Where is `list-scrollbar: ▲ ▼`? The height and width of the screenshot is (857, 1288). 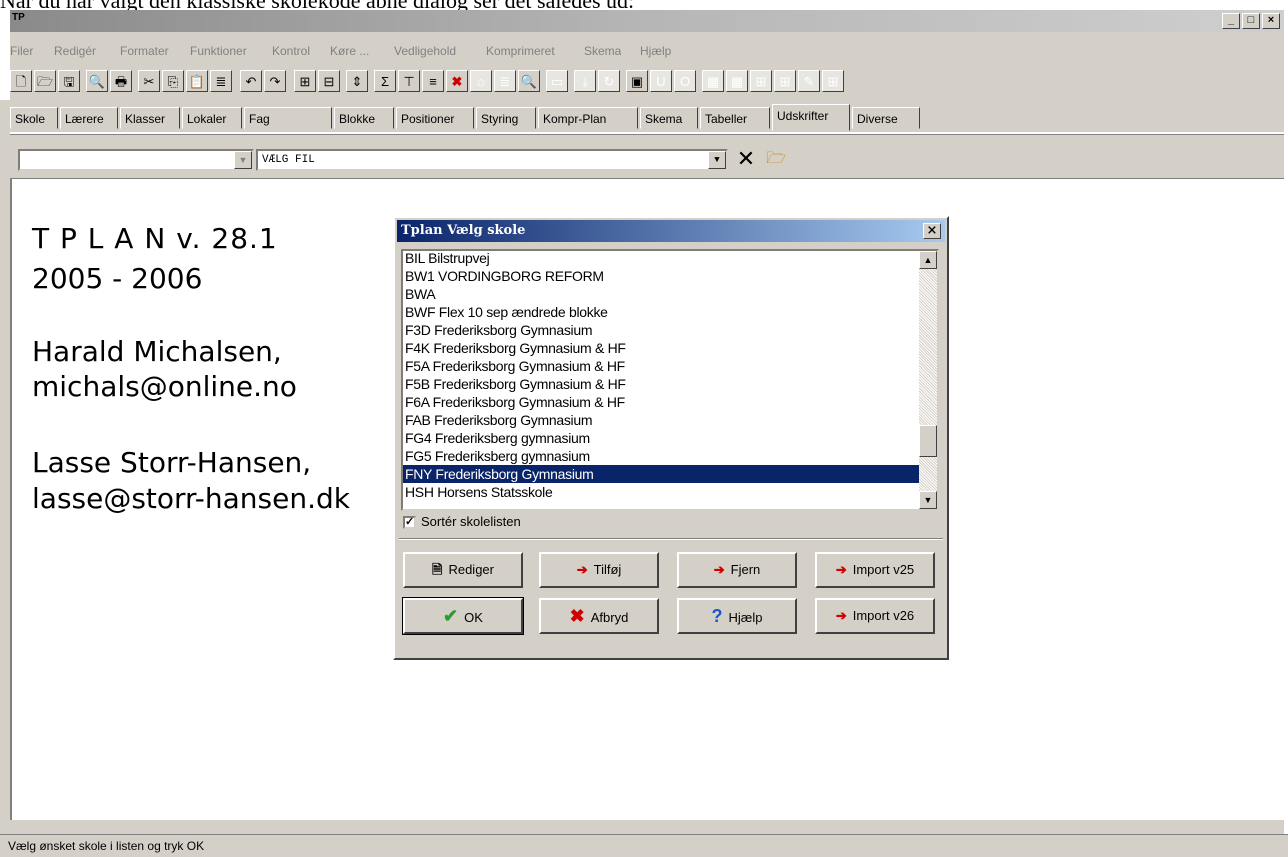 list-scrollbar: ▲ ▼ is located at coordinates (928, 380).